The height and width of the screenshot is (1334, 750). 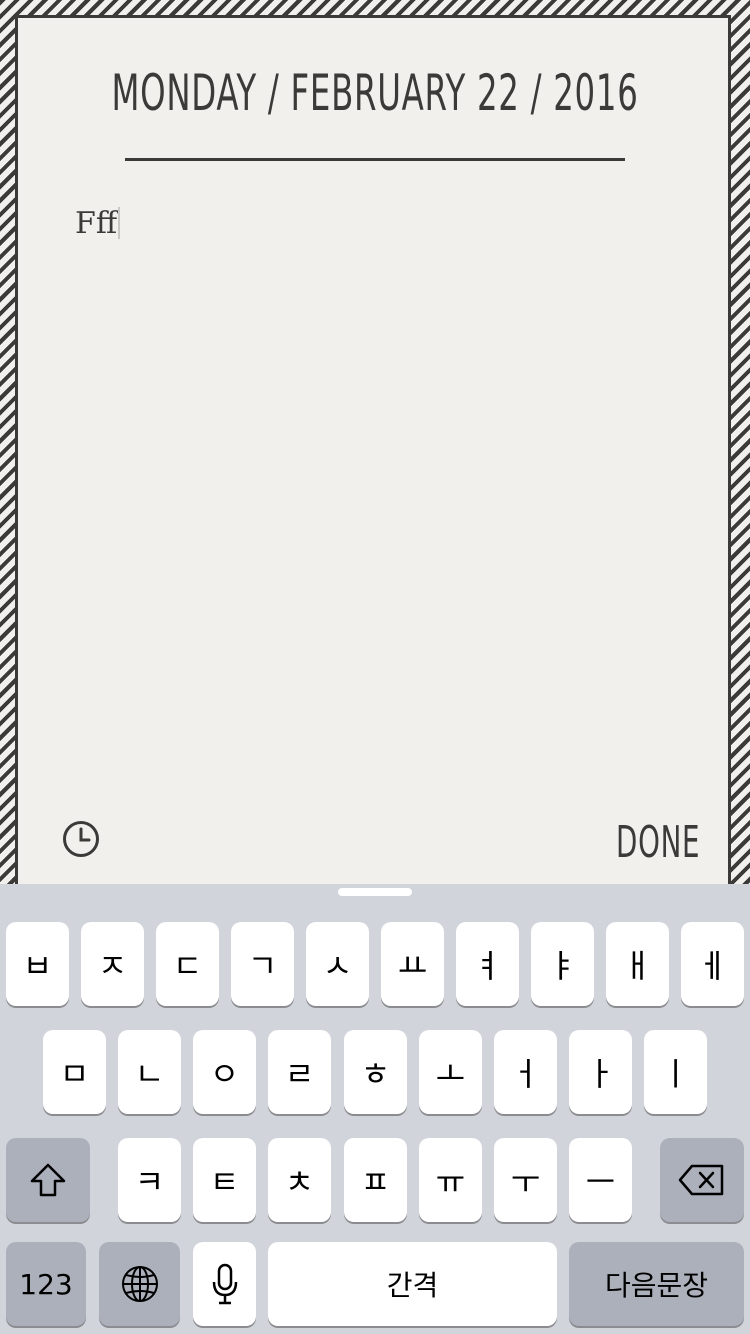 What do you see at coordinates (658, 842) in the screenshot?
I see `done-label: DONE` at bounding box center [658, 842].